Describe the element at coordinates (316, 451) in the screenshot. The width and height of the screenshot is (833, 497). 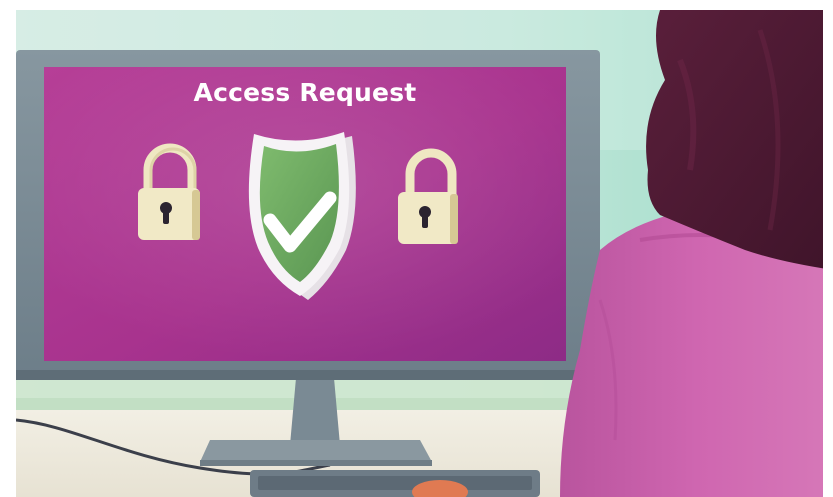
I see `monitor-stand-base` at that location.